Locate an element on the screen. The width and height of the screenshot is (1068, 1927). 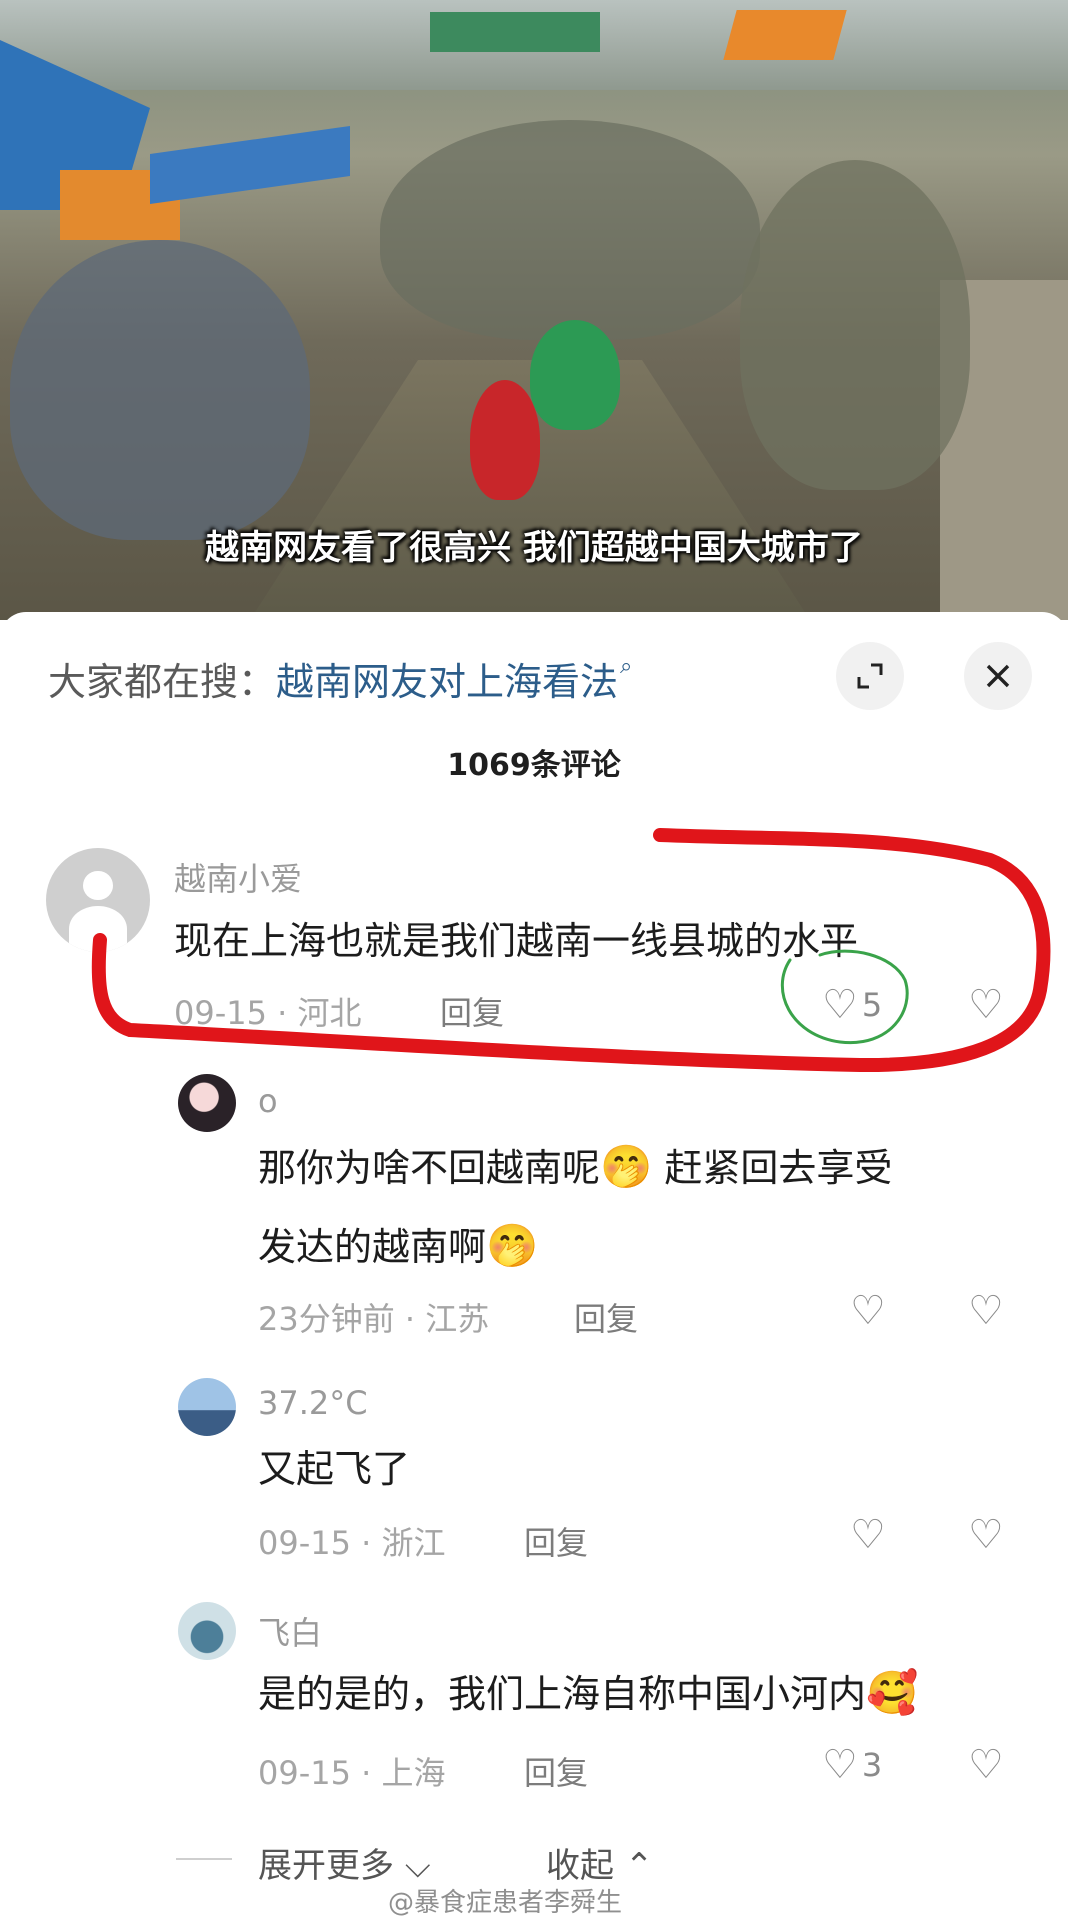
comment-meta: 09-15 · 浙江 is located at coordinates (352, 1543).